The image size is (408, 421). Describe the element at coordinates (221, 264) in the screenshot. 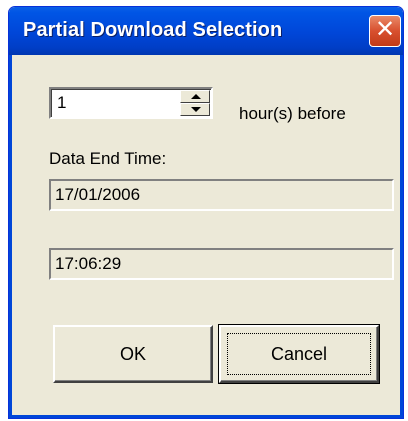

I see `end-time-field: 17:06:29` at that location.